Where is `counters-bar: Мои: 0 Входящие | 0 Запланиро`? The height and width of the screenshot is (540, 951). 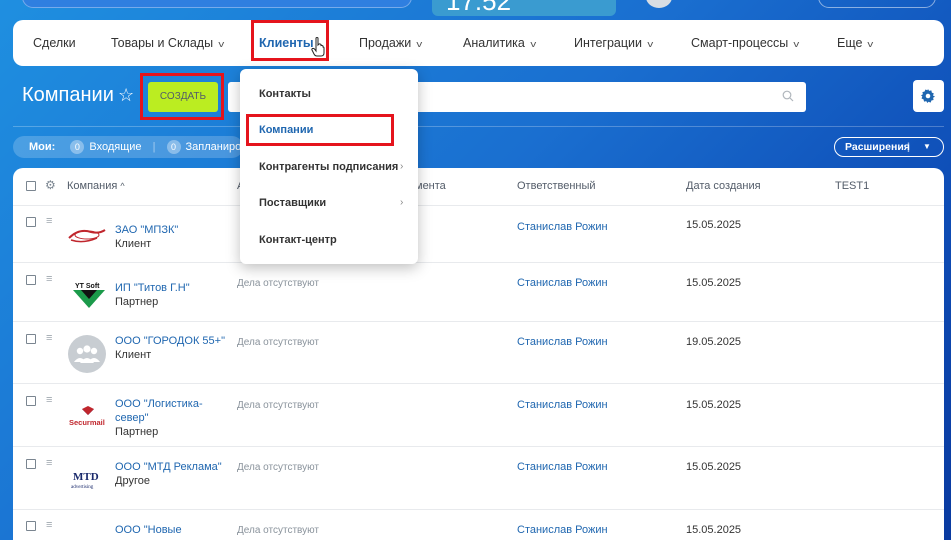 counters-bar: Мои: 0 Входящие | 0 Запланиро is located at coordinates (128, 147).